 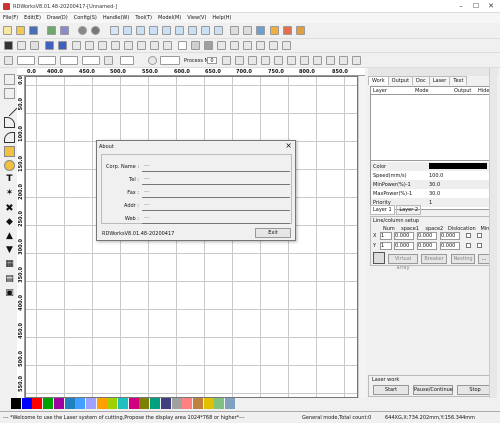 What do you see at coordinates (167, 45) in the screenshot?
I see `undo-icon` at bounding box center [167, 45].